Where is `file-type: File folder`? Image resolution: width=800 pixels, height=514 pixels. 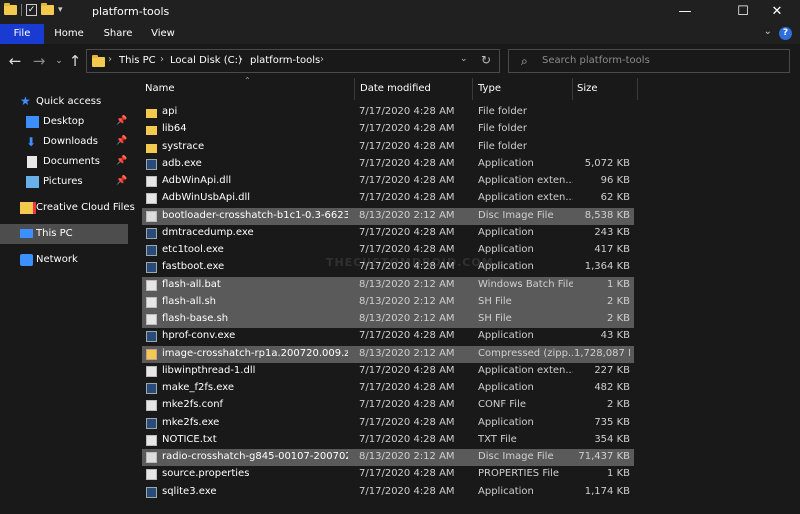
file-type: File folder is located at coordinates (502, 129).